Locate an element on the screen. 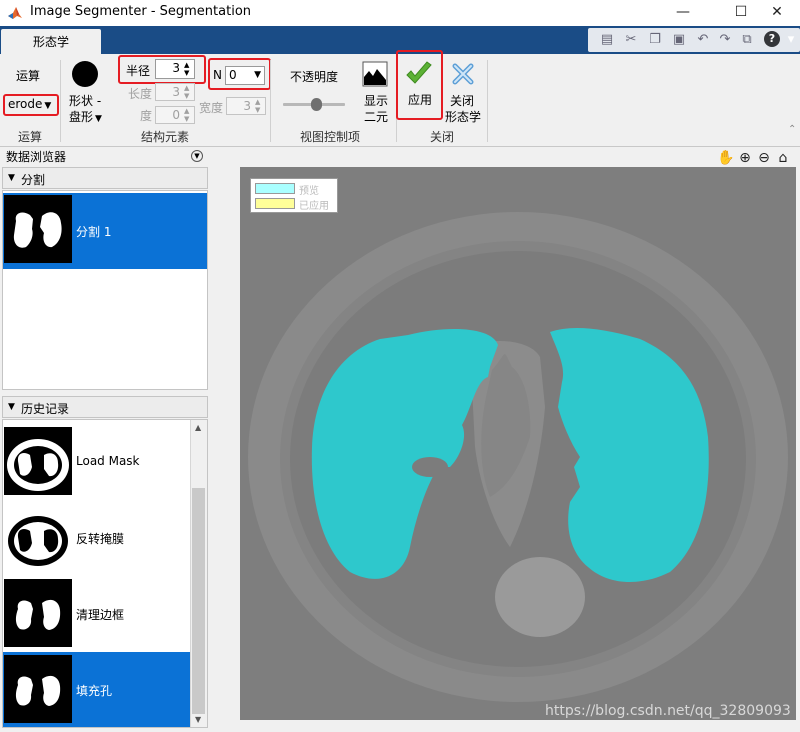 Image resolution: width=800 pixels, height=732 pixels. opacity-slider is located at coordinates (314, 104).